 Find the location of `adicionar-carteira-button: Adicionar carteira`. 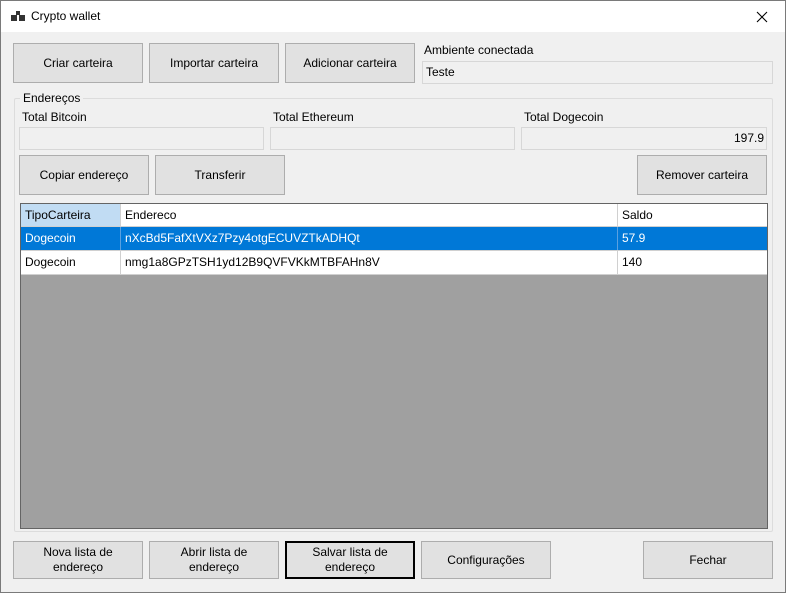

adicionar-carteira-button: Adicionar carteira is located at coordinates (350, 63).